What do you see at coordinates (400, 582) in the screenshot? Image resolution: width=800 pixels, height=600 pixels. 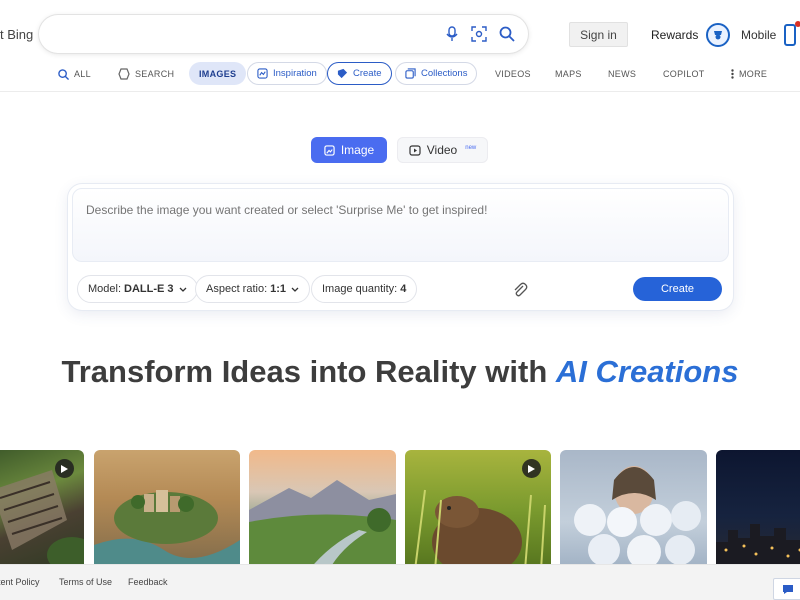 I see `footer: tent Policy Terms of Use Feedback` at bounding box center [400, 582].